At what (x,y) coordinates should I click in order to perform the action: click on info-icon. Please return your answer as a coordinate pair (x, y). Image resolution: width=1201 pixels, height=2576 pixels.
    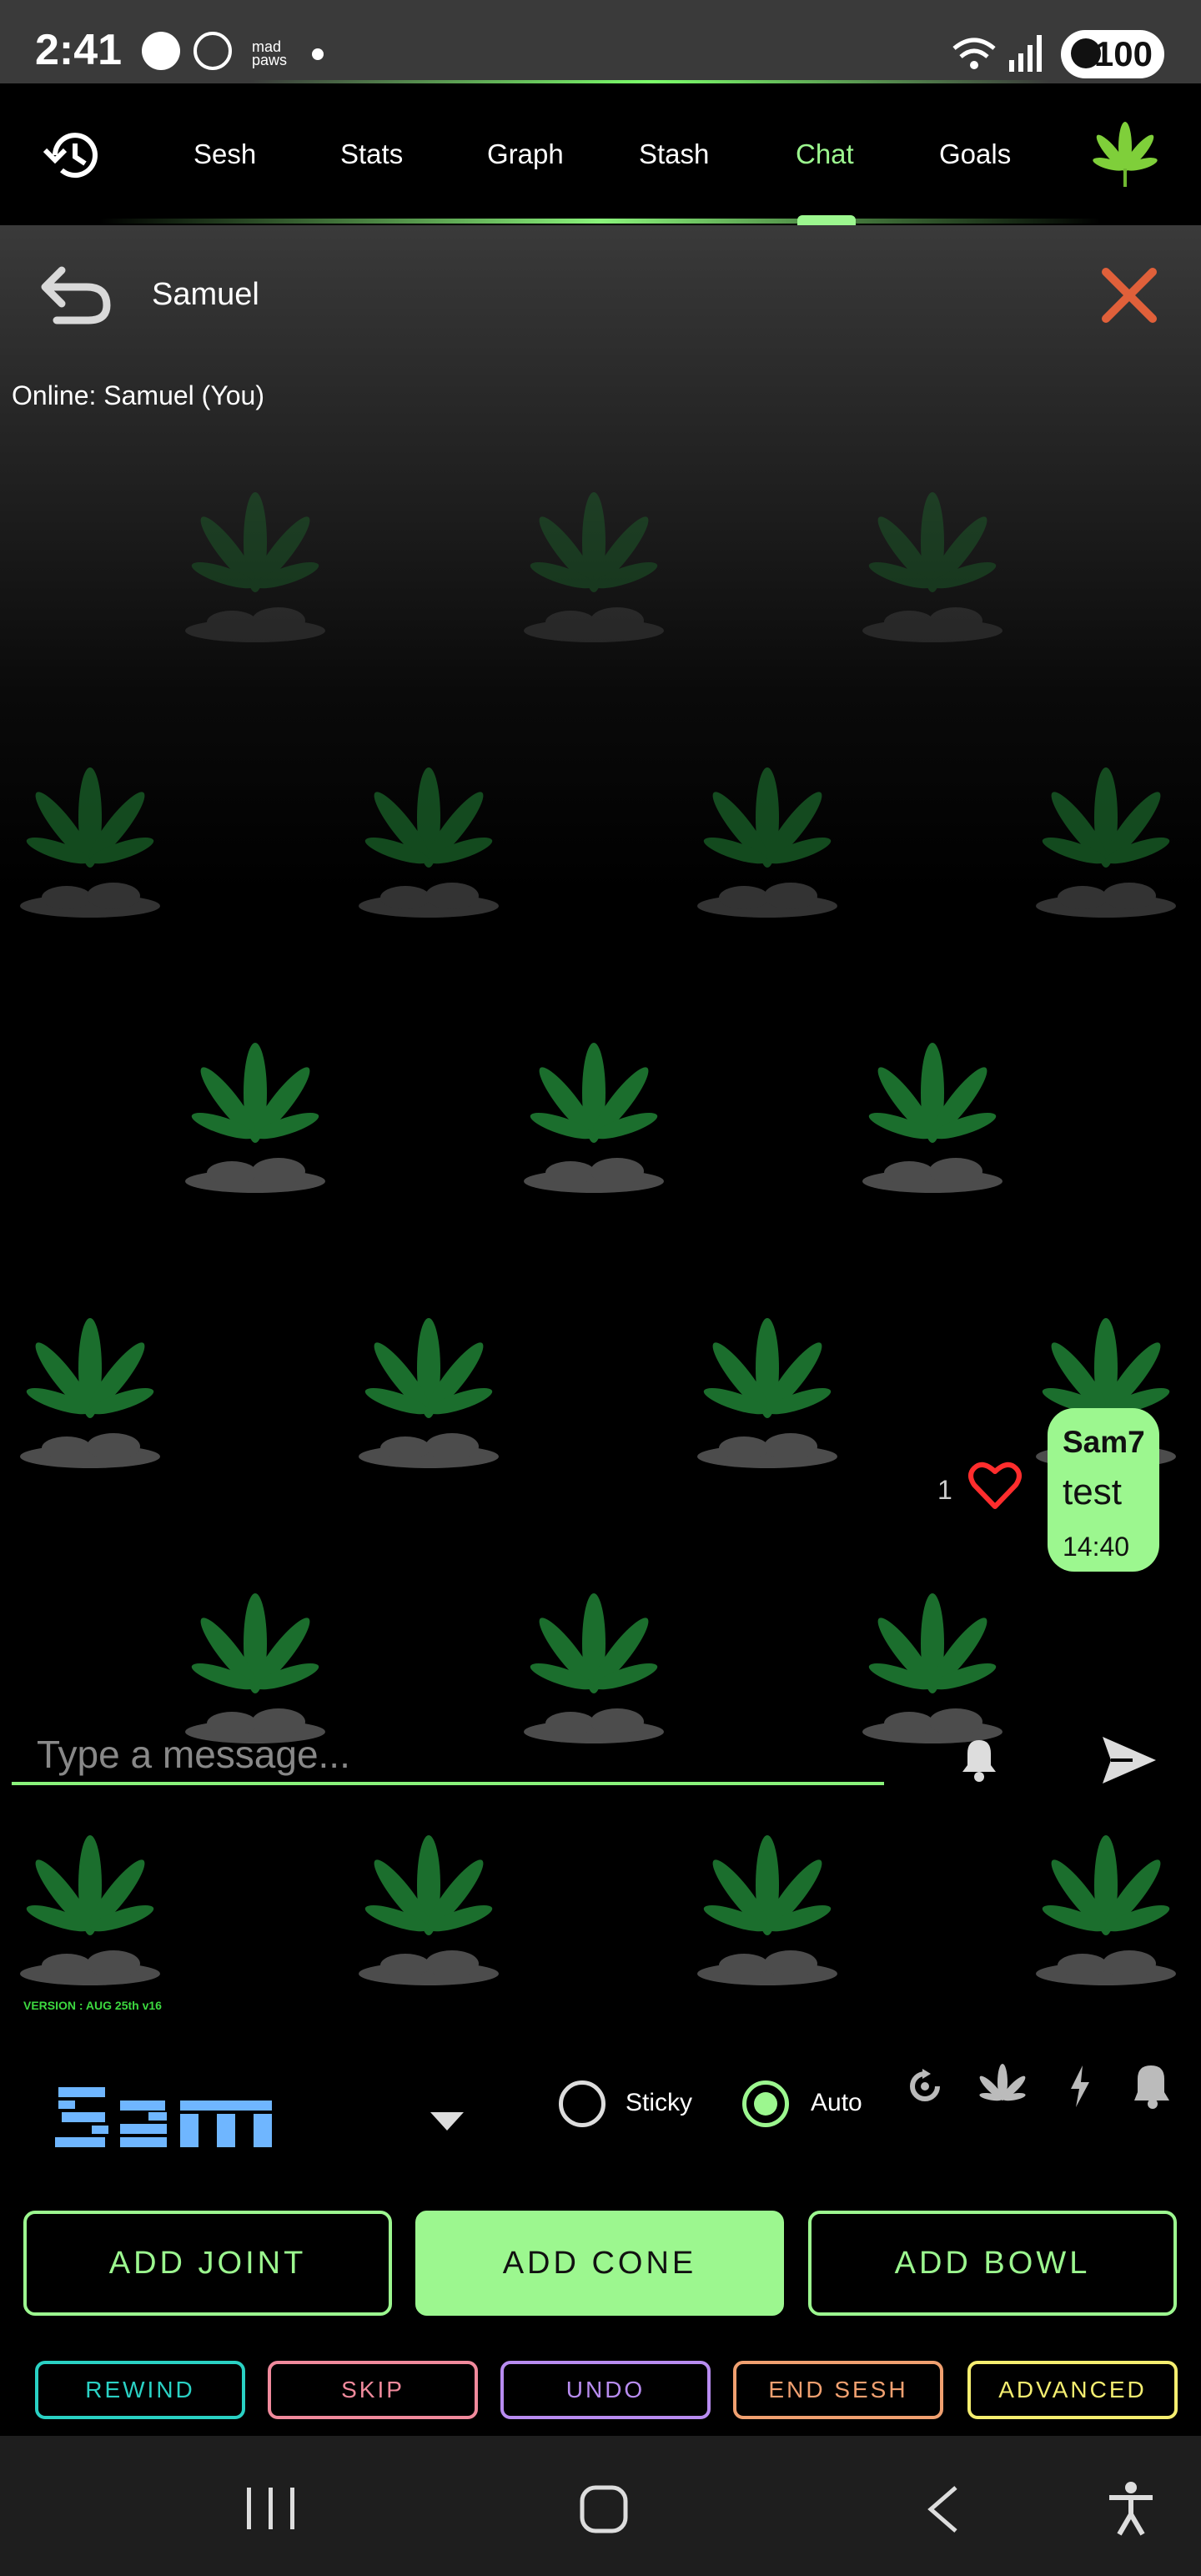
    Looking at the image, I should click on (161, 51).